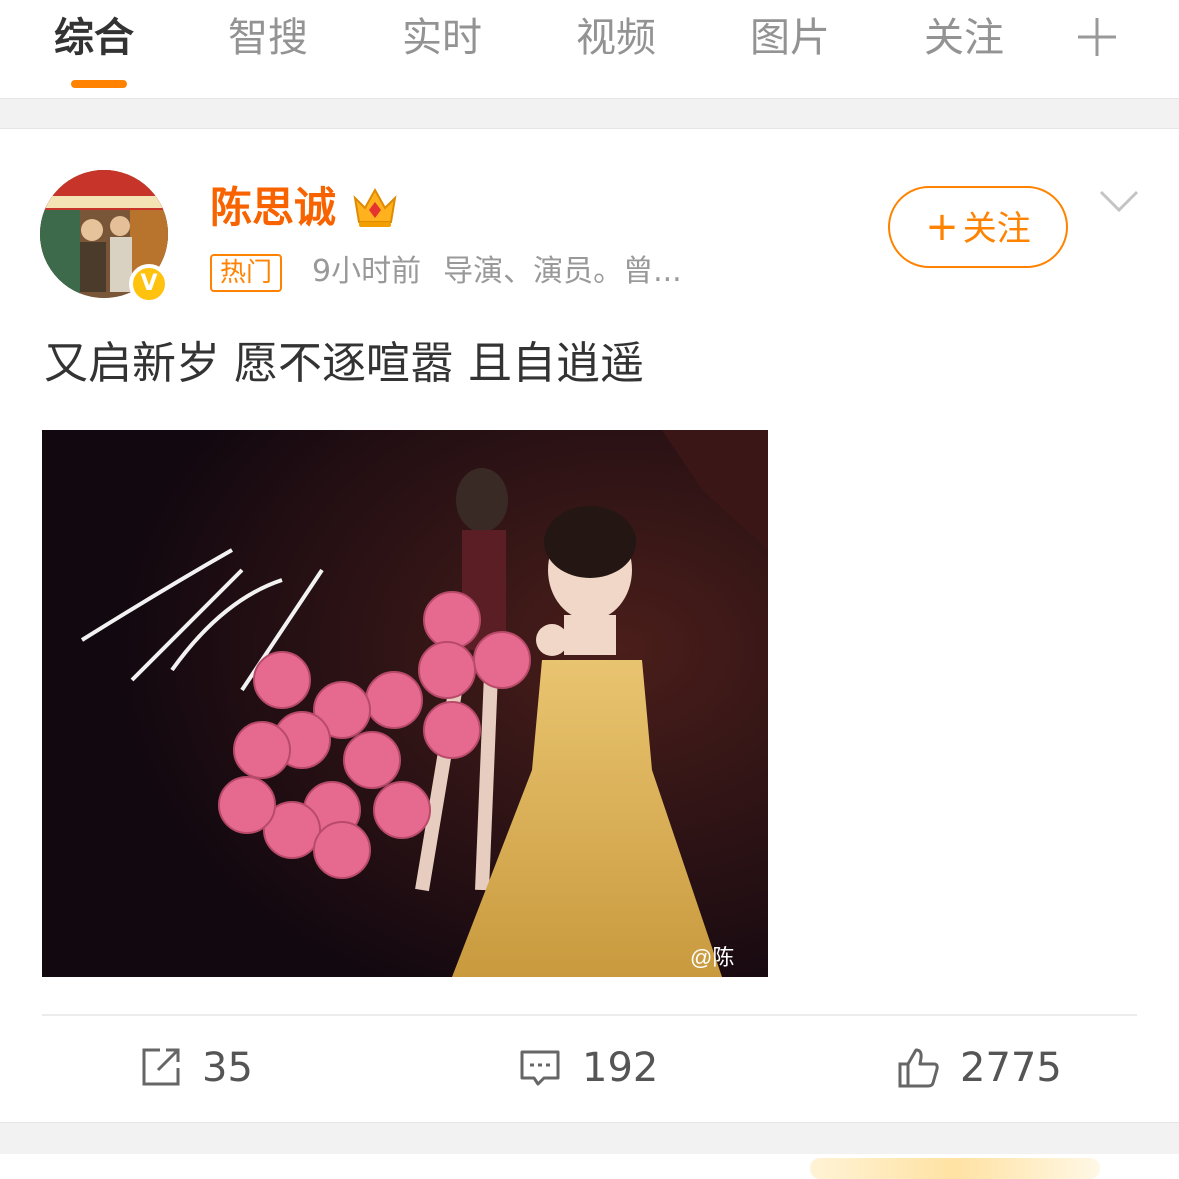 This screenshot has height=1179, width=1179. What do you see at coordinates (589, 1166) in the screenshot?
I see `next-card-peek` at bounding box center [589, 1166].